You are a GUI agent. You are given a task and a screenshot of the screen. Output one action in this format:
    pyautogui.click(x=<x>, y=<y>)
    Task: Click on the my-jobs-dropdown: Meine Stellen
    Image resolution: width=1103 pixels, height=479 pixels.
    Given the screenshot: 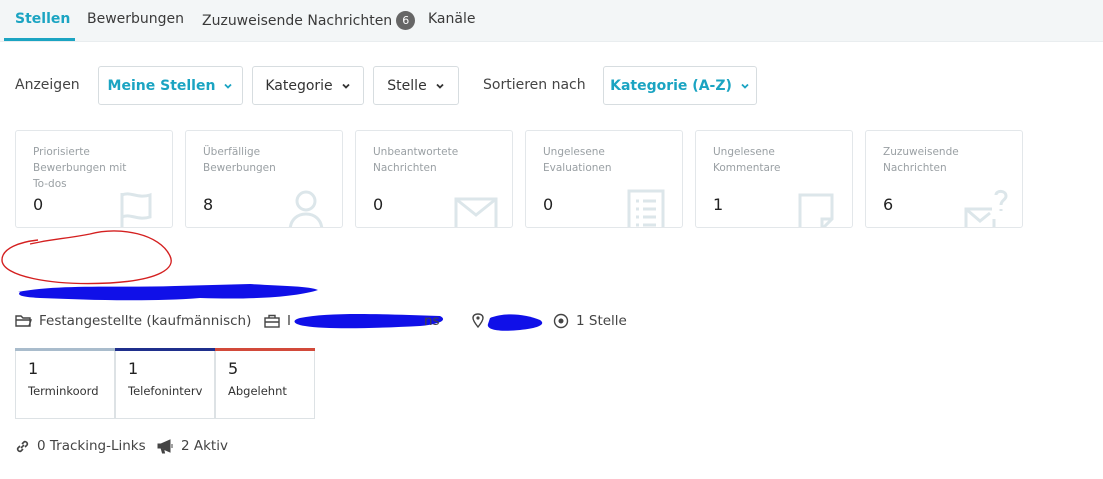 What is the action you would take?
    pyautogui.click(x=170, y=85)
    